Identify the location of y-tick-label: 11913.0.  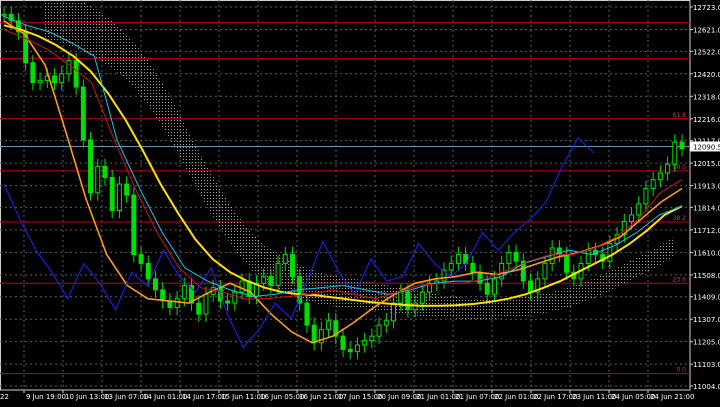
(706, 187).